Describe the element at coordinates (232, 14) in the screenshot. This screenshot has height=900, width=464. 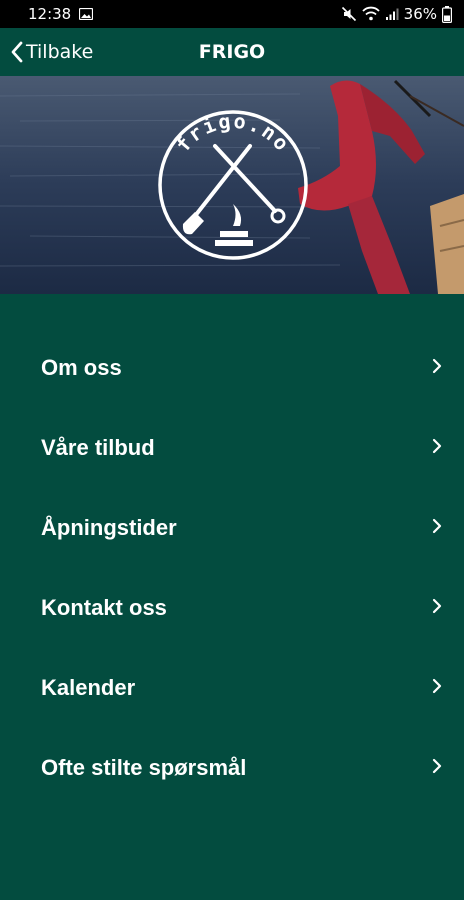
I see `status-bar: 12:38 36%` at that location.